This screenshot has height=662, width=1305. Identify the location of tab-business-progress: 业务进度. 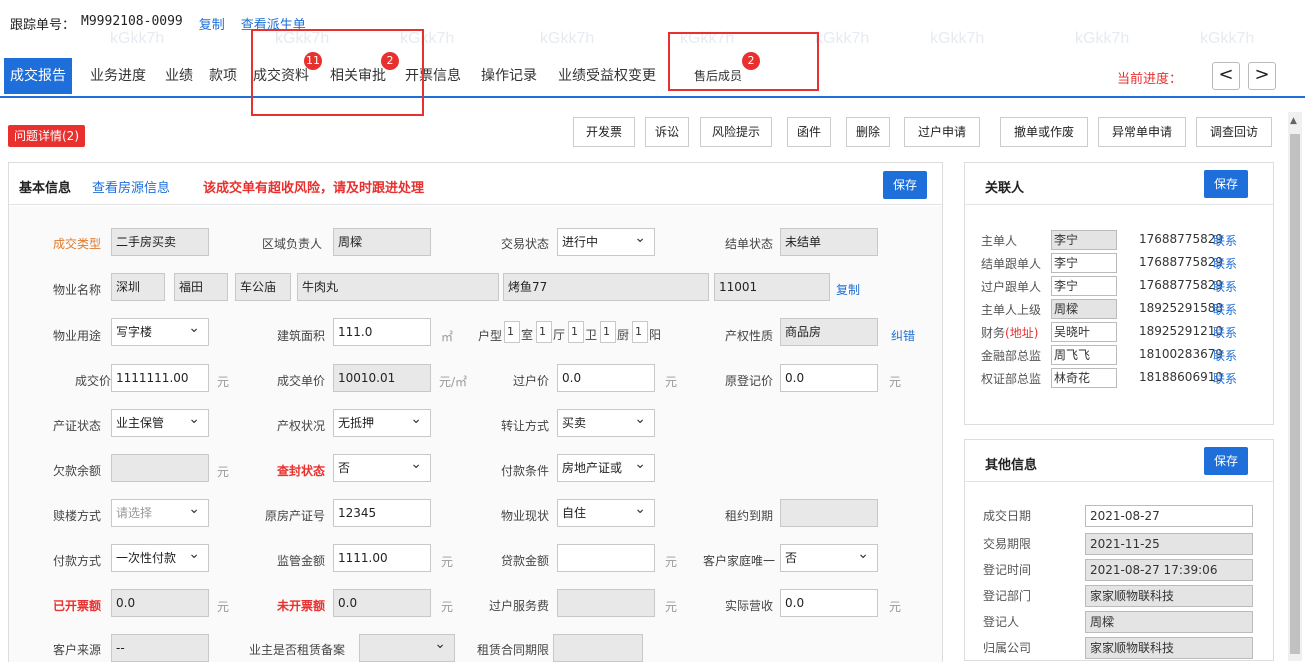
(118, 76).